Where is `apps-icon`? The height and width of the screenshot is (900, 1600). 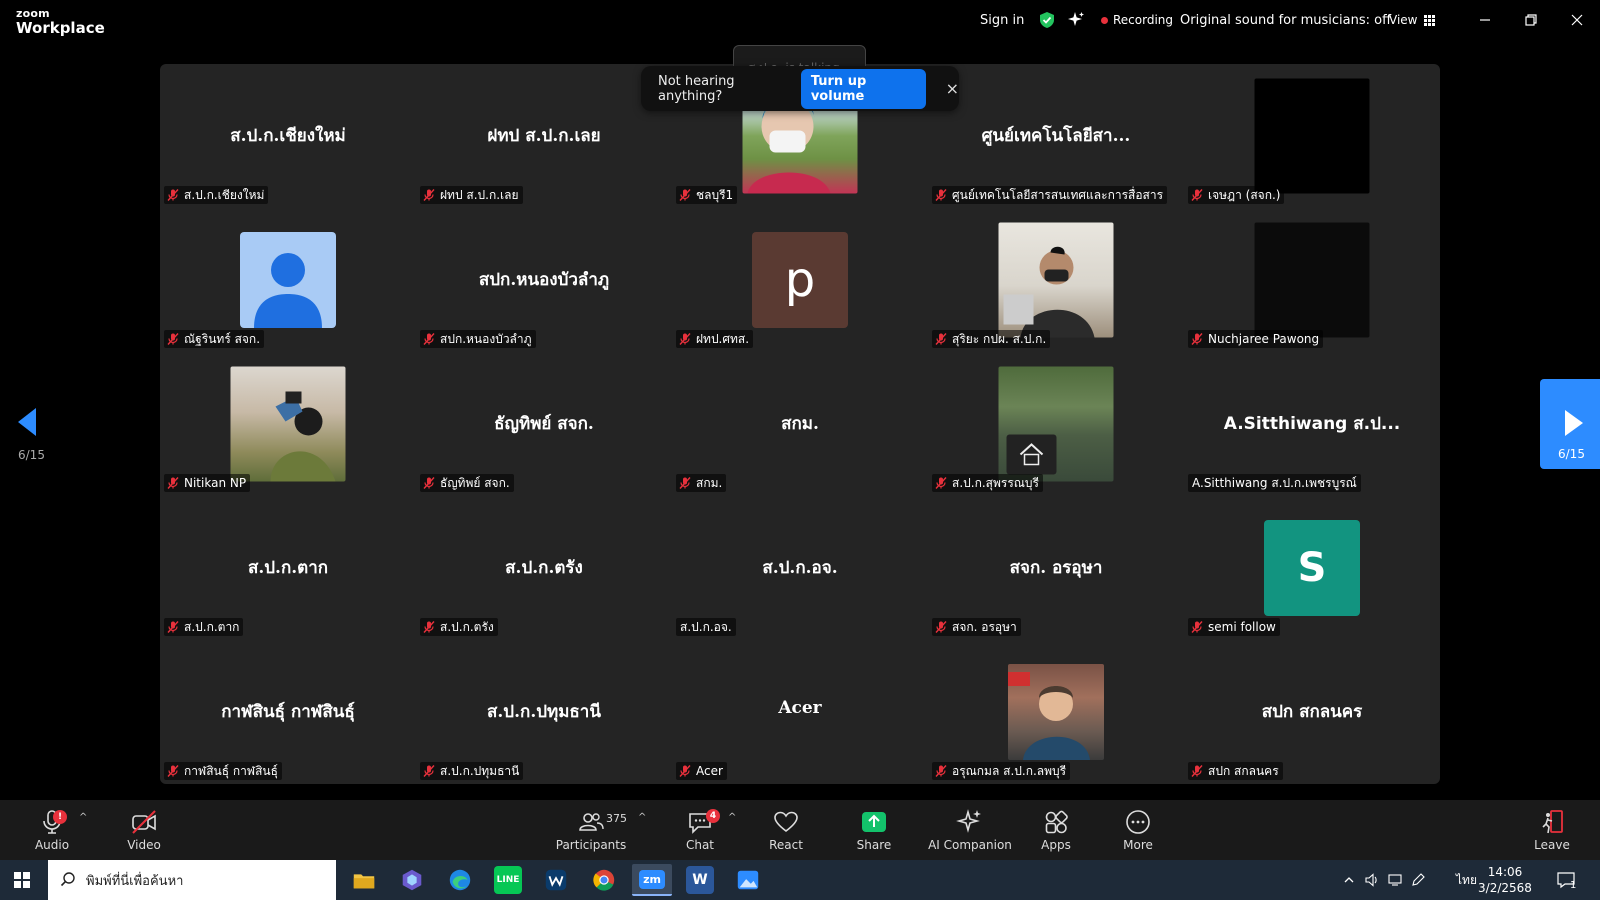 apps-icon is located at coordinates (1056, 822).